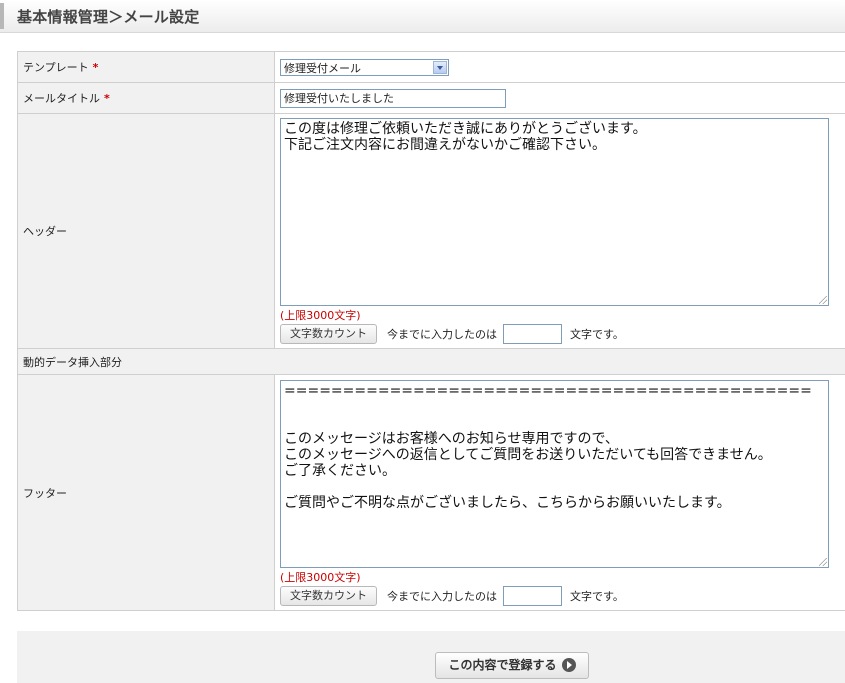 This screenshot has height=683, width=845. I want to click on footer-count-row: 文字数カウント 今までに入力したのは 文字です。, so click(562, 595).